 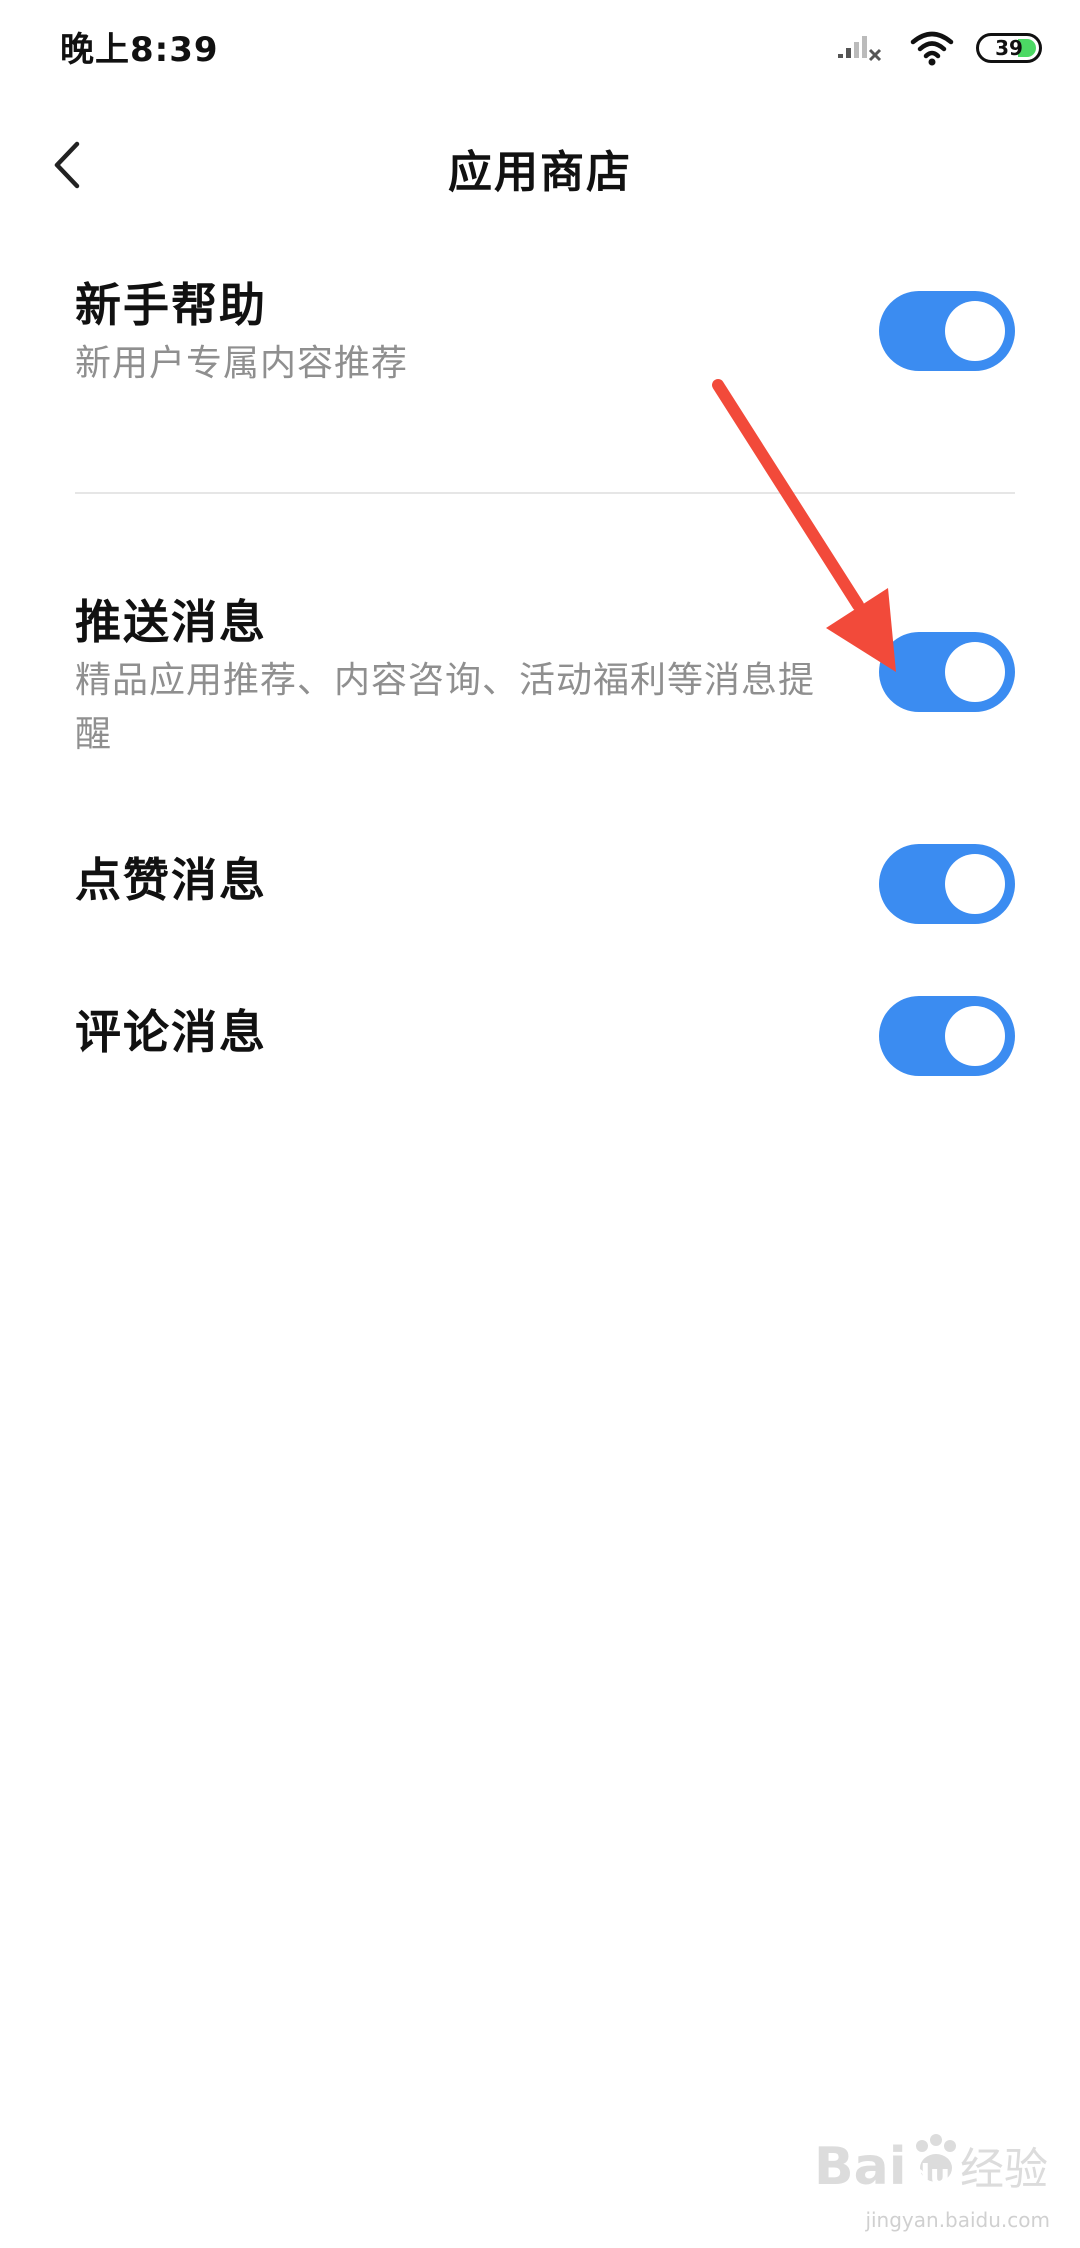 I want to click on signal-icon, so click(x=860, y=49).